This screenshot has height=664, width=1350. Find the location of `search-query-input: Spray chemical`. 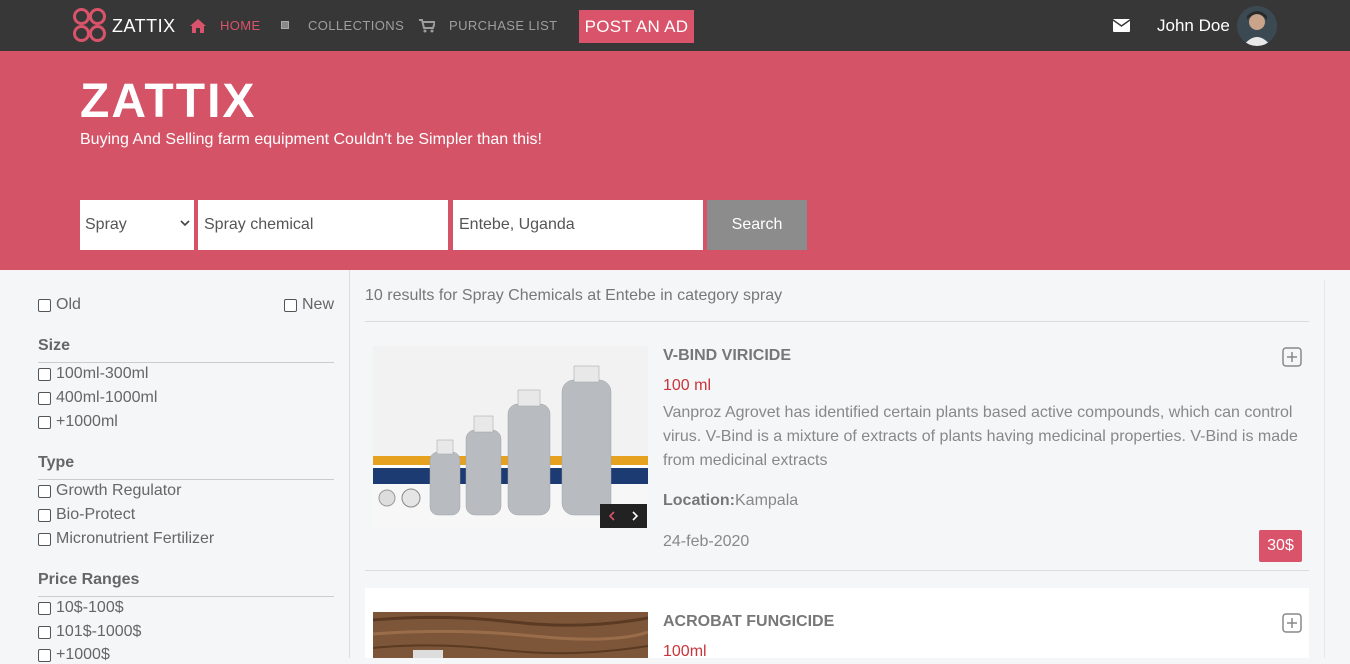

search-query-input: Spray chemical is located at coordinates (323, 225).